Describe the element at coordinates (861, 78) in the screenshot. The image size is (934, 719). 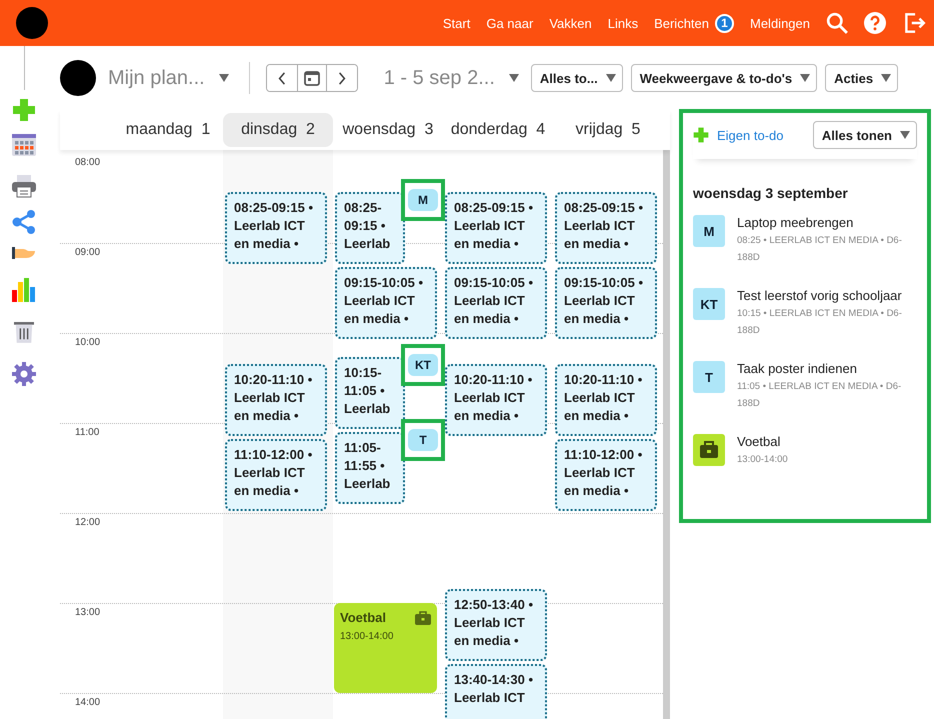
I see `filter-dropdown: Acties` at that location.